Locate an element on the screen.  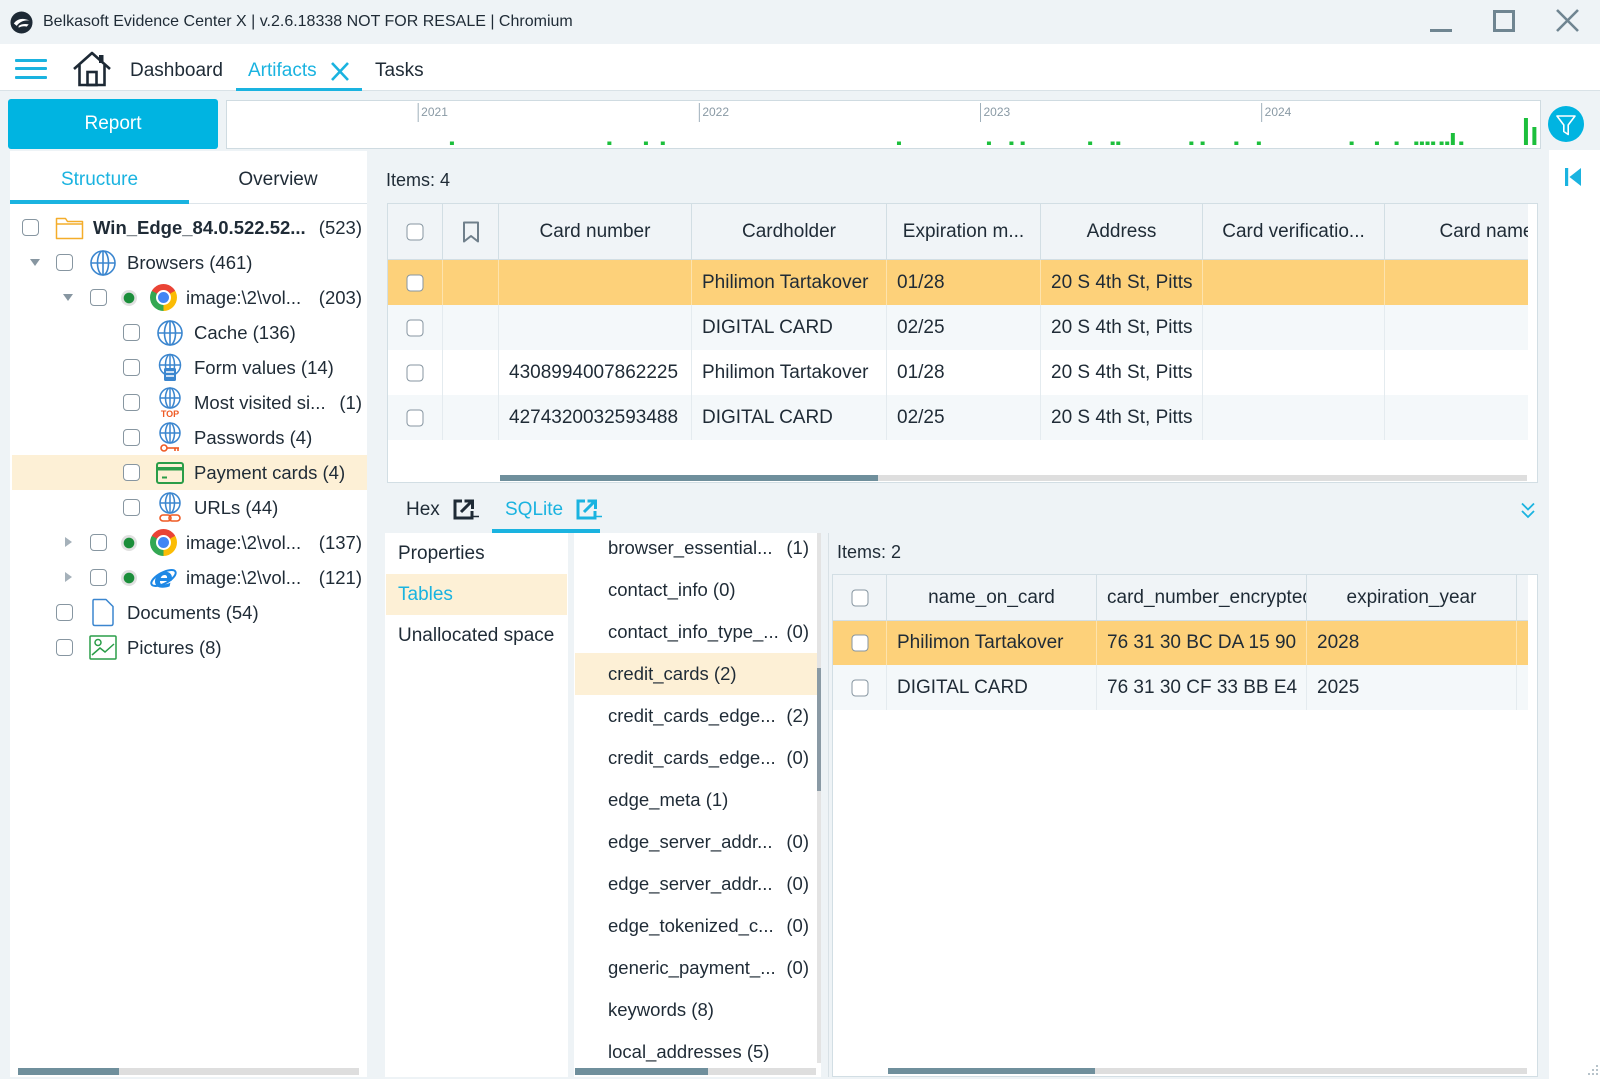
tree-item-documents: Documents (54) is located at coordinates (188, 612).